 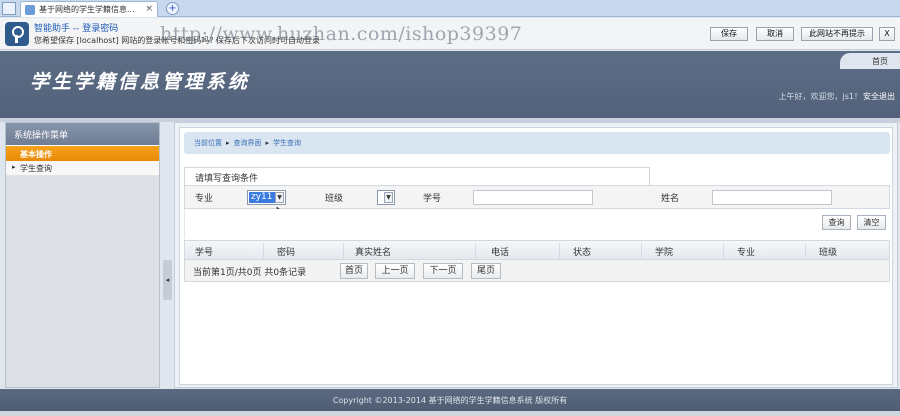 What do you see at coordinates (670, 199) in the screenshot?
I see `name-label: 姓名` at bounding box center [670, 199].